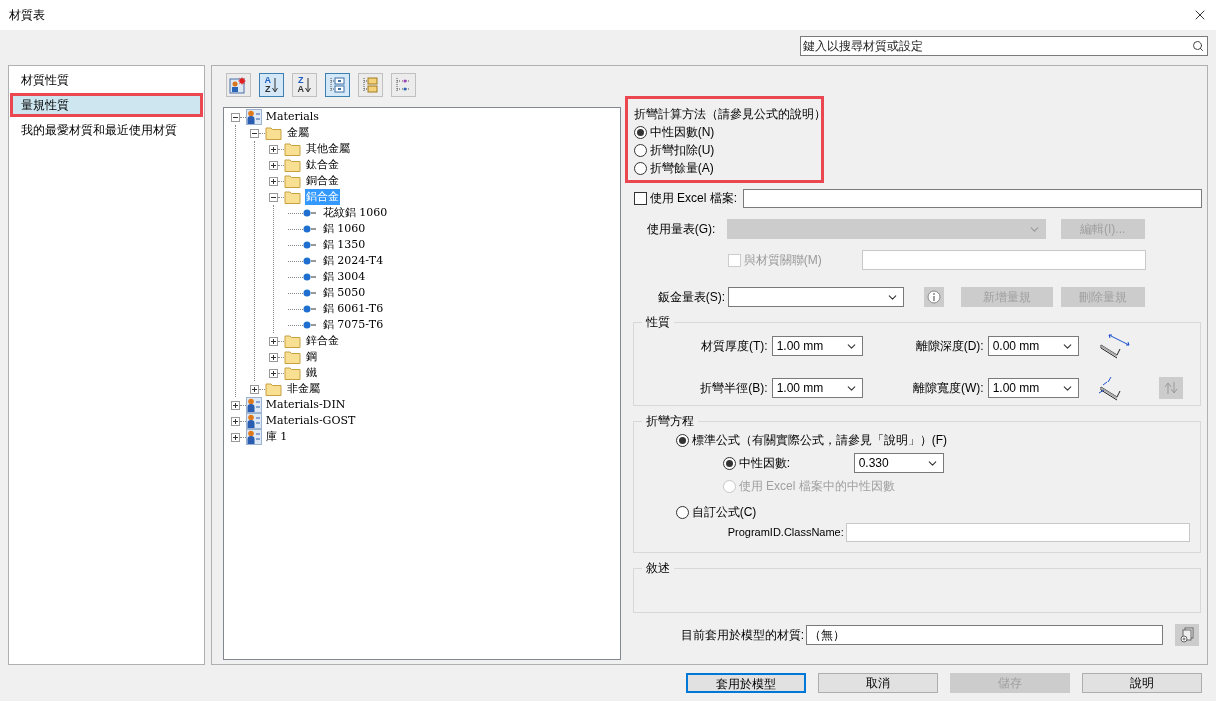 Image resolution: width=1216 pixels, height=701 pixels. What do you see at coordinates (271, 85) in the screenshot?
I see `toolbar-button: A Z` at bounding box center [271, 85].